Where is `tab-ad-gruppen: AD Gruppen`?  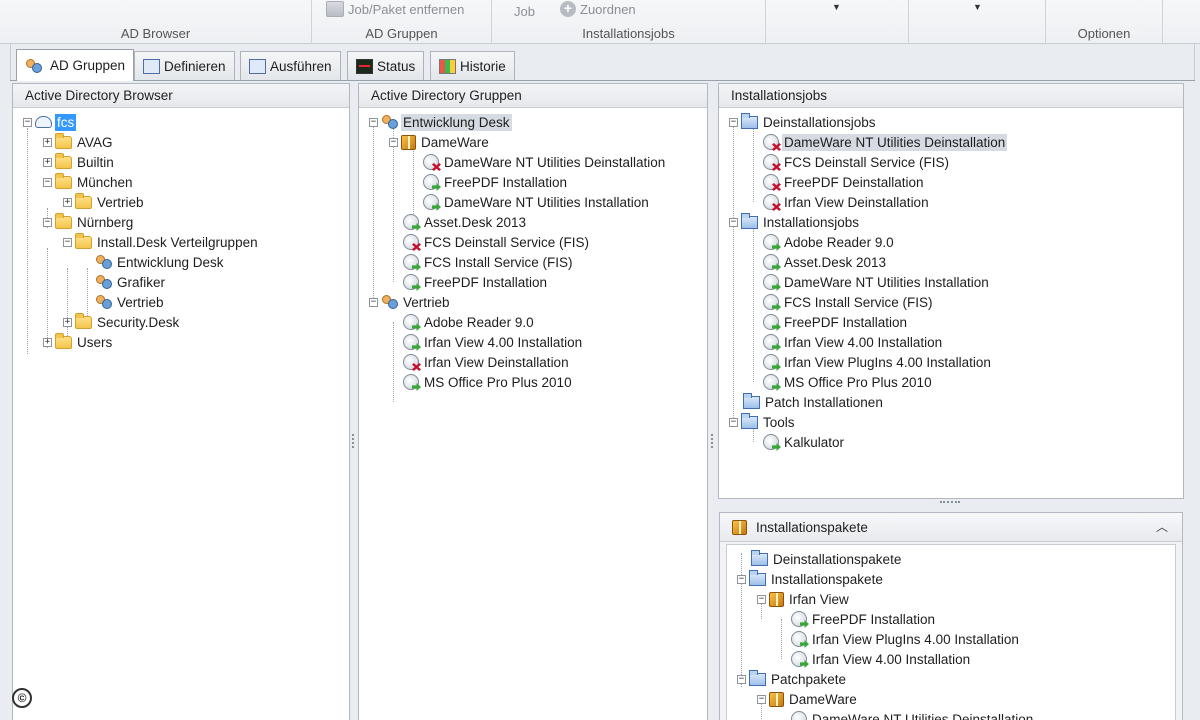 tab-ad-gruppen: AD Gruppen is located at coordinates (75, 65).